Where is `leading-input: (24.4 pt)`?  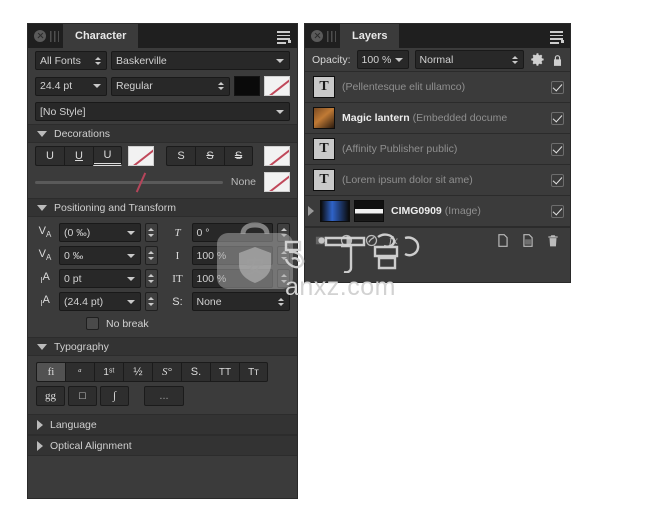
leading-input: (24.4 pt) is located at coordinates (100, 301).